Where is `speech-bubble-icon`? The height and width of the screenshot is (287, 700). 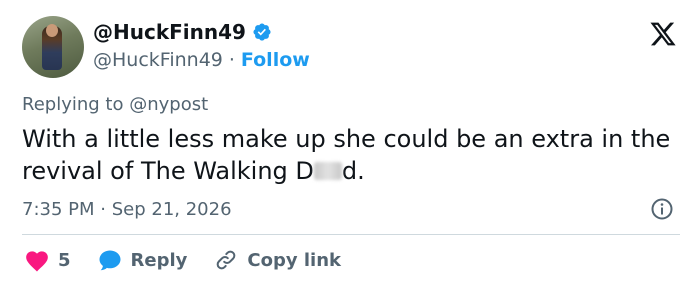
speech-bubble-icon is located at coordinates (110, 260).